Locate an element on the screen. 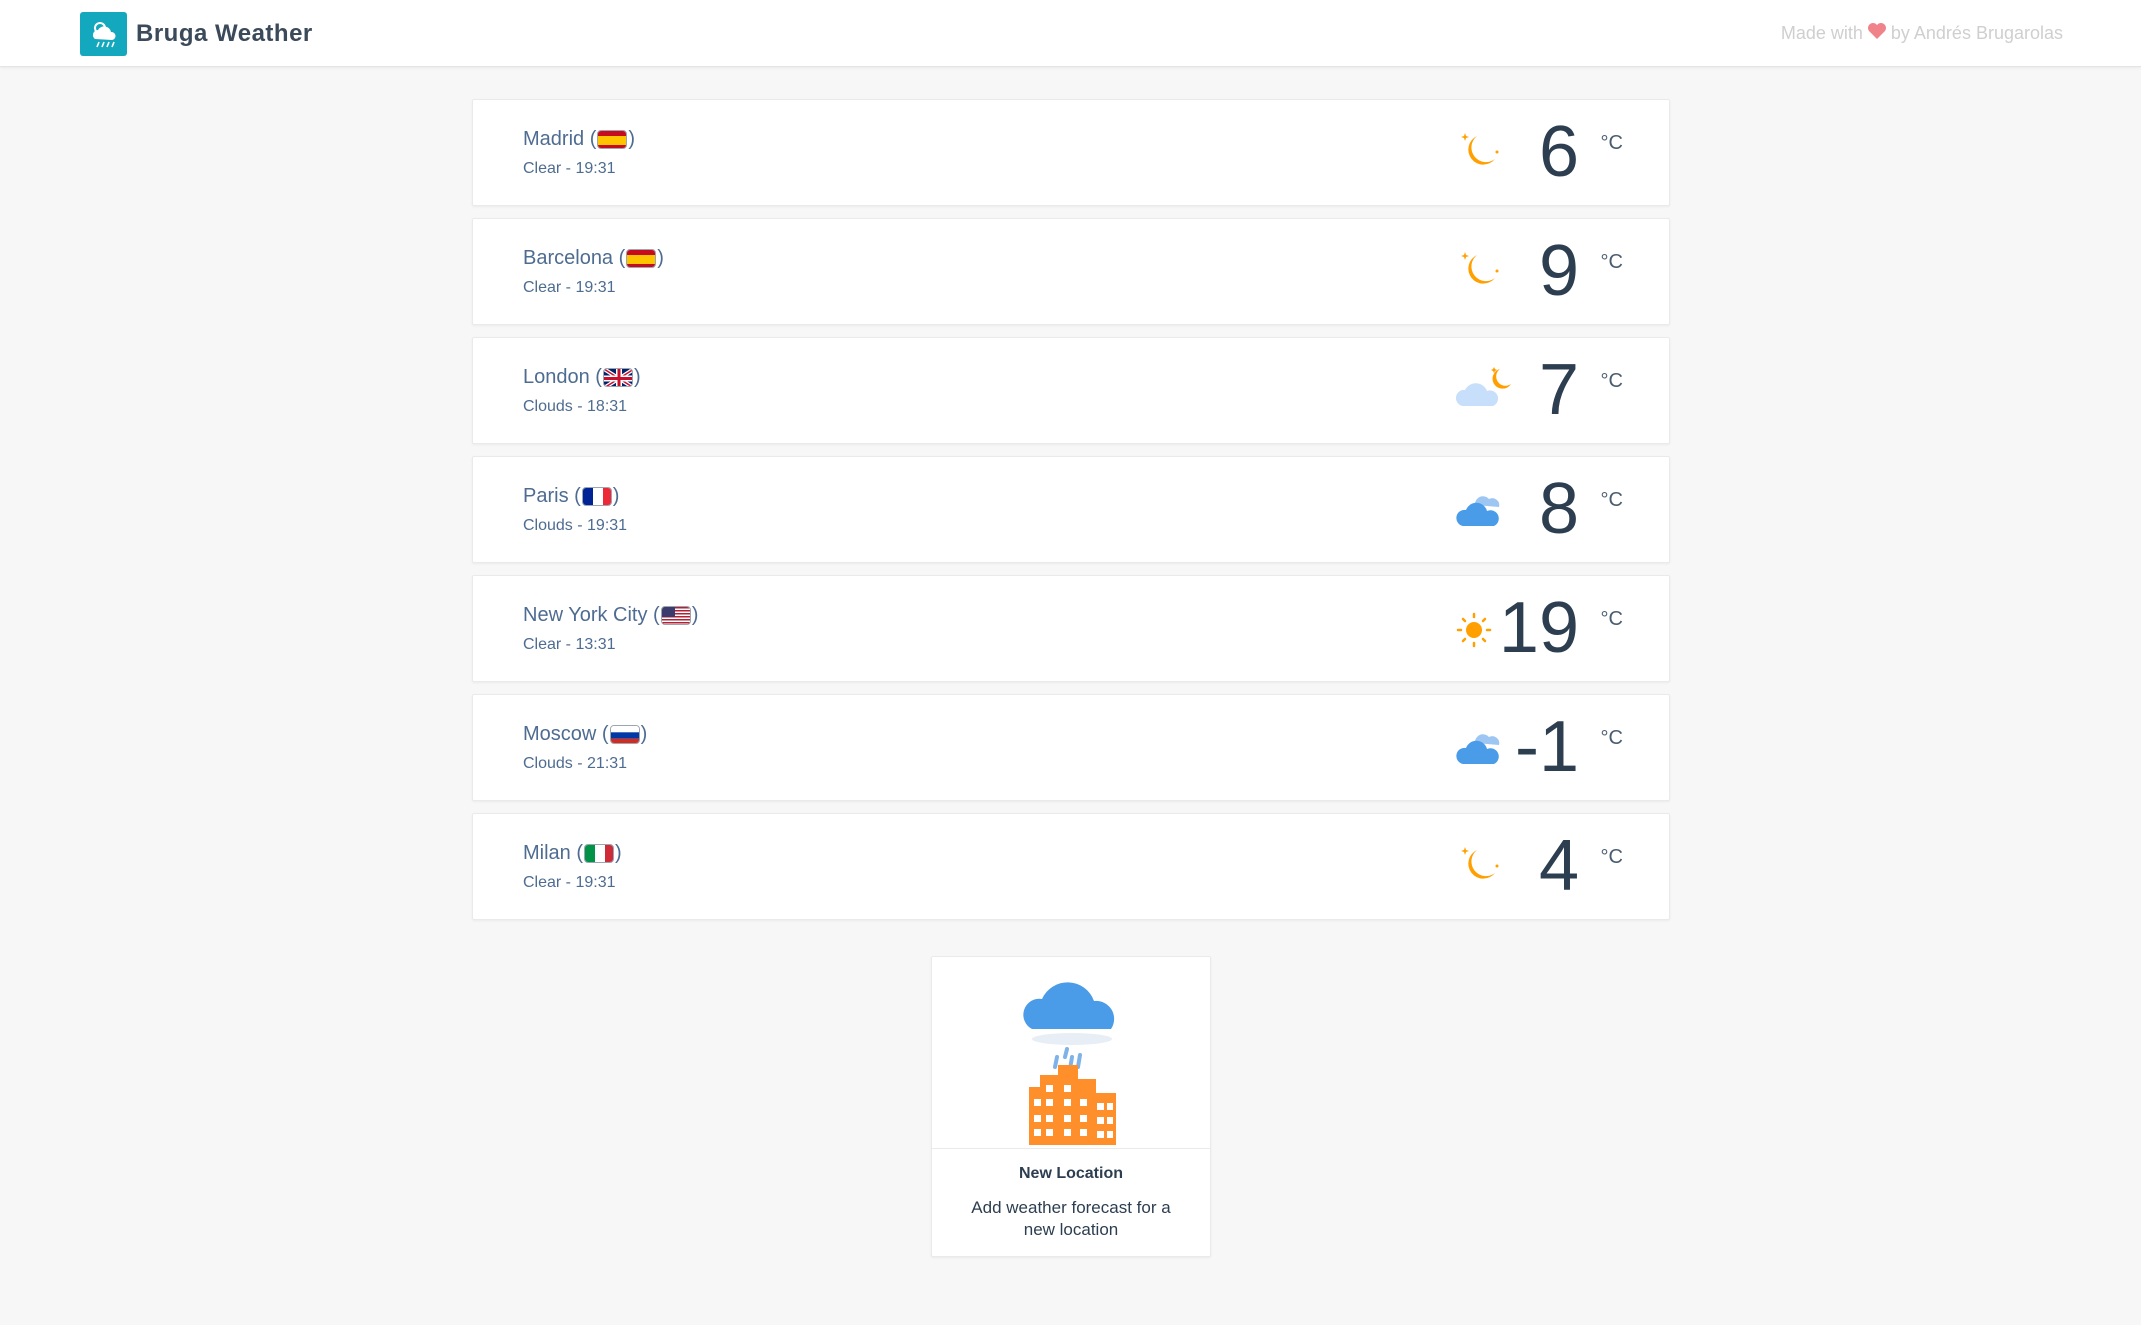 This screenshot has height=1325, width=2141. uk-flag-icon is located at coordinates (617, 377).